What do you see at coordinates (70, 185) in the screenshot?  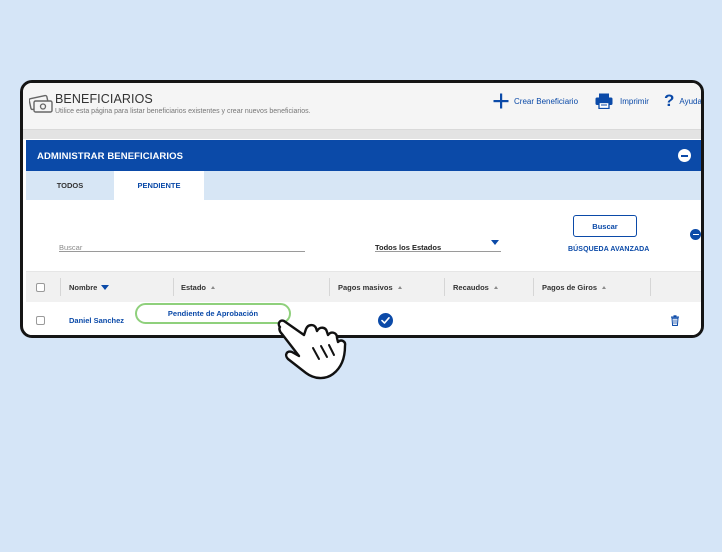 I see `tab-todos: TODOS` at bounding box center [70, 185].